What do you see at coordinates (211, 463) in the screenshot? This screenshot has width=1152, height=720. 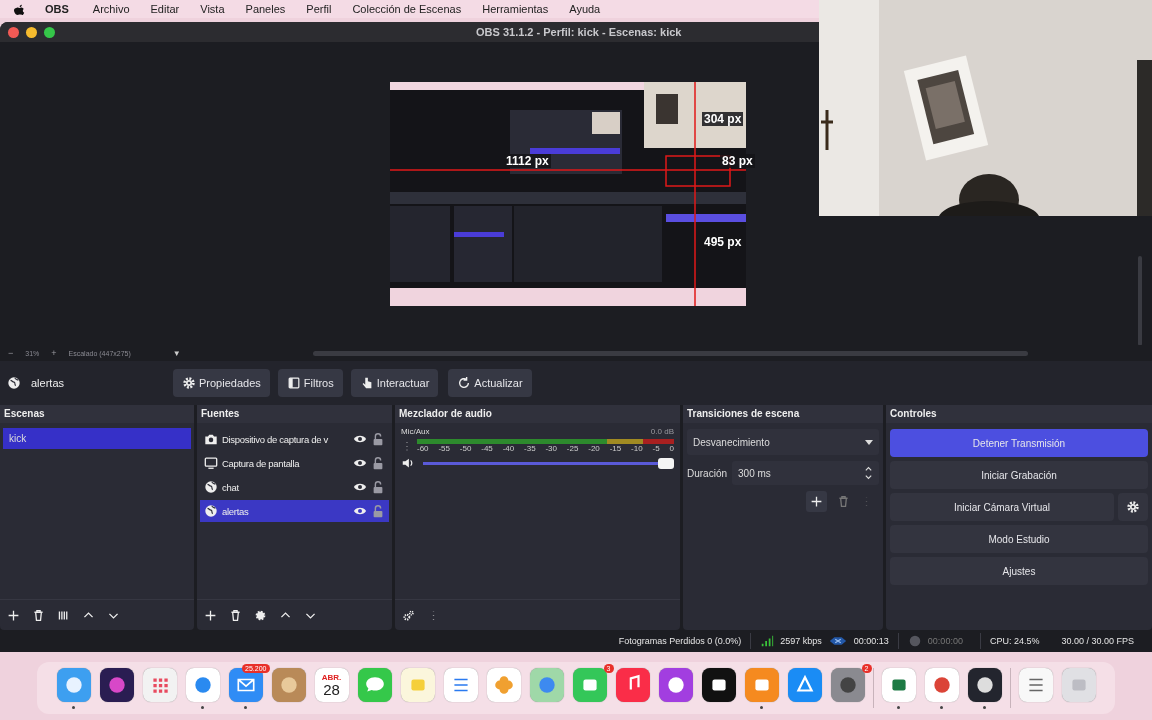 I see `monitor-icon` at bounding box center [211, 463].